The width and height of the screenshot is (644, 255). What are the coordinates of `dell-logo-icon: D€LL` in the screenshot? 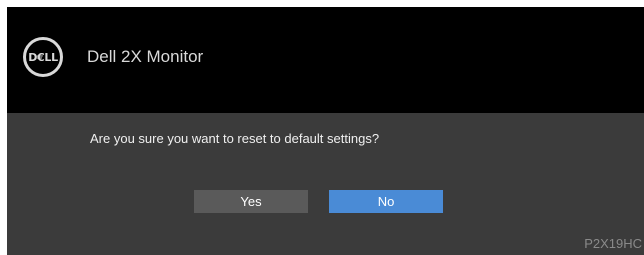 It's located at (43, 57).